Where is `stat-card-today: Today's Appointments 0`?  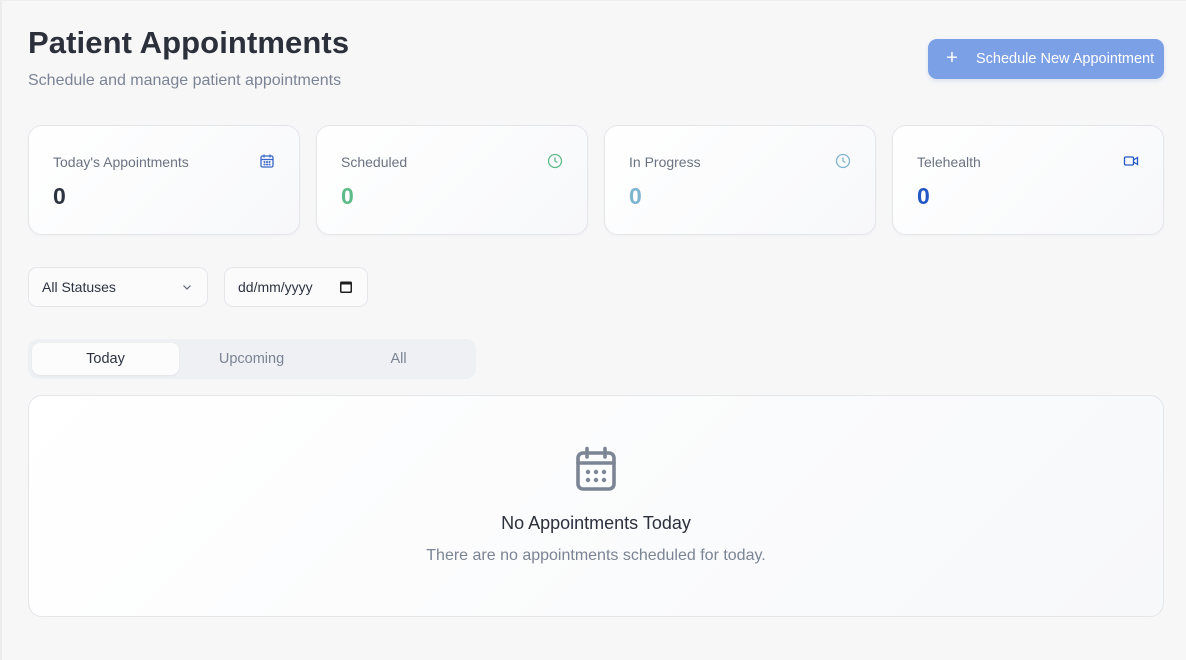 stat-card-today: Today's Appointments 0 is located at coordinates (164, 180).